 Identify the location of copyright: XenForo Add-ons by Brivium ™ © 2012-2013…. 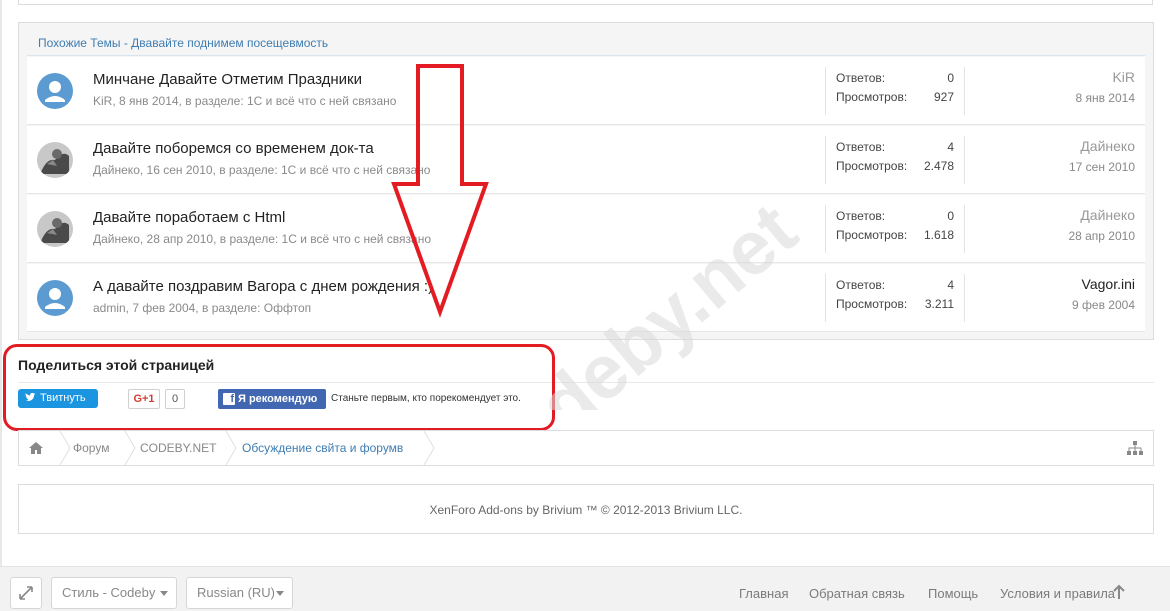
(586, 510).